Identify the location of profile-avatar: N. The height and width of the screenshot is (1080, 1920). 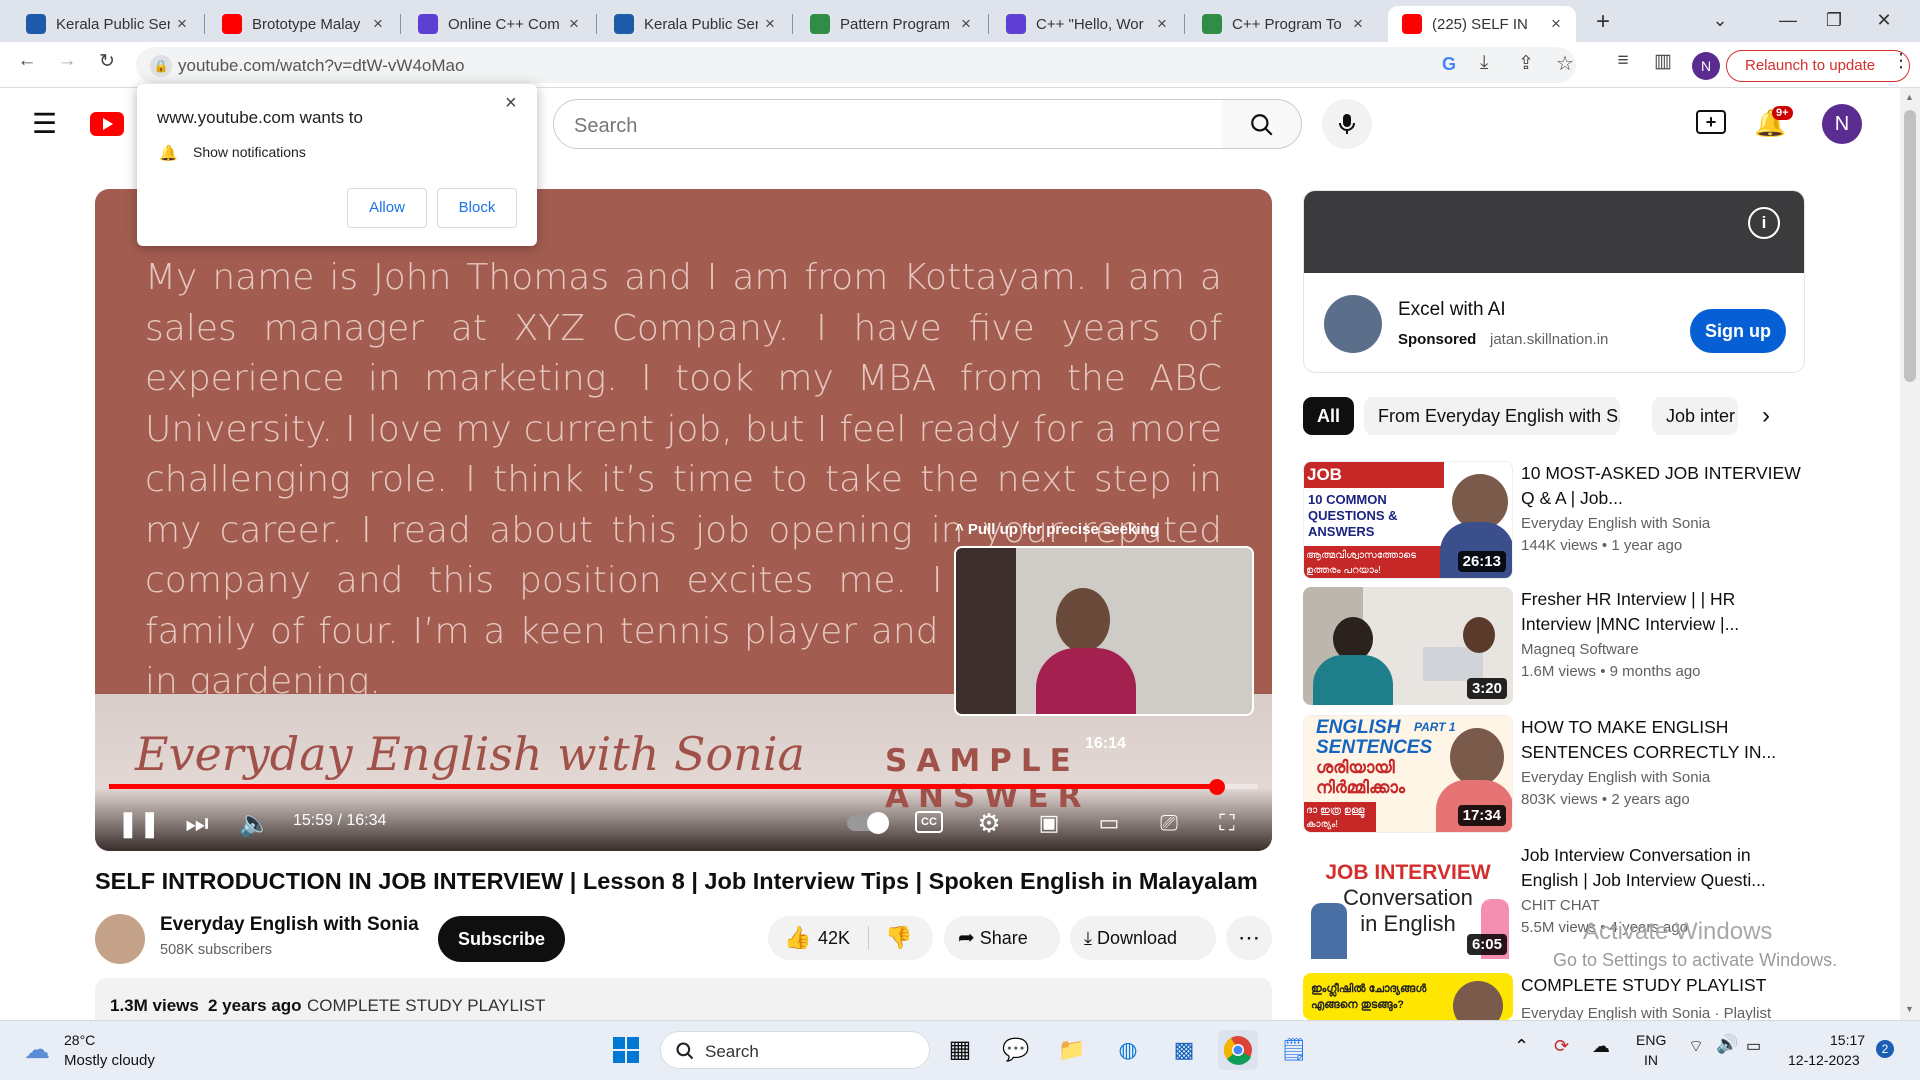
(1706, 66).